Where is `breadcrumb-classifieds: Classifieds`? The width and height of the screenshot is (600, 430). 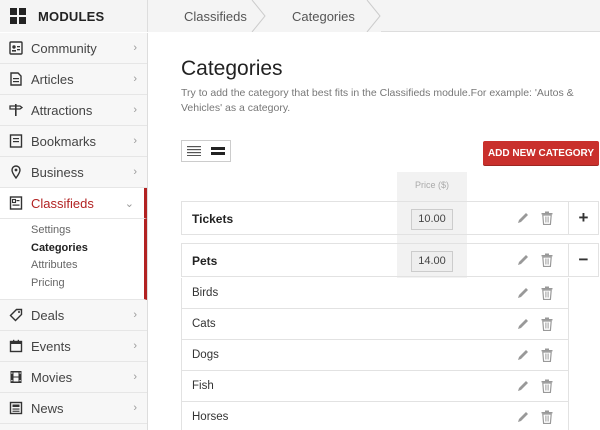
breadcrumb-classifieds: Classifieds is located at coordinates (207, 16).